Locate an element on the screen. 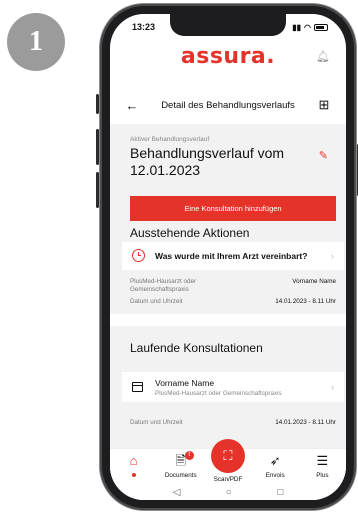  pending-action-label: Was wurde mit Ihrem Arzt vereinbart? is located at coordinates (231, 255).